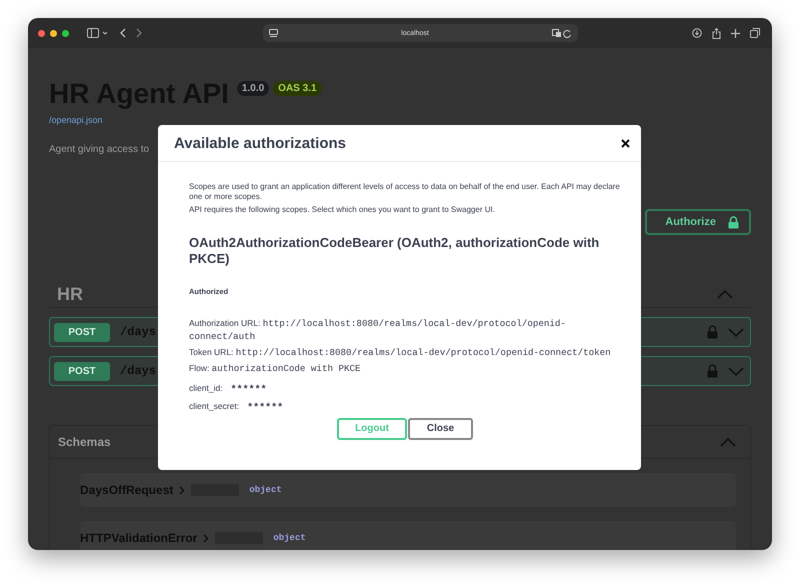 This screenshot has width=800, height=587. I want to click on api-description: Agent giving access to, so click(99, 149).